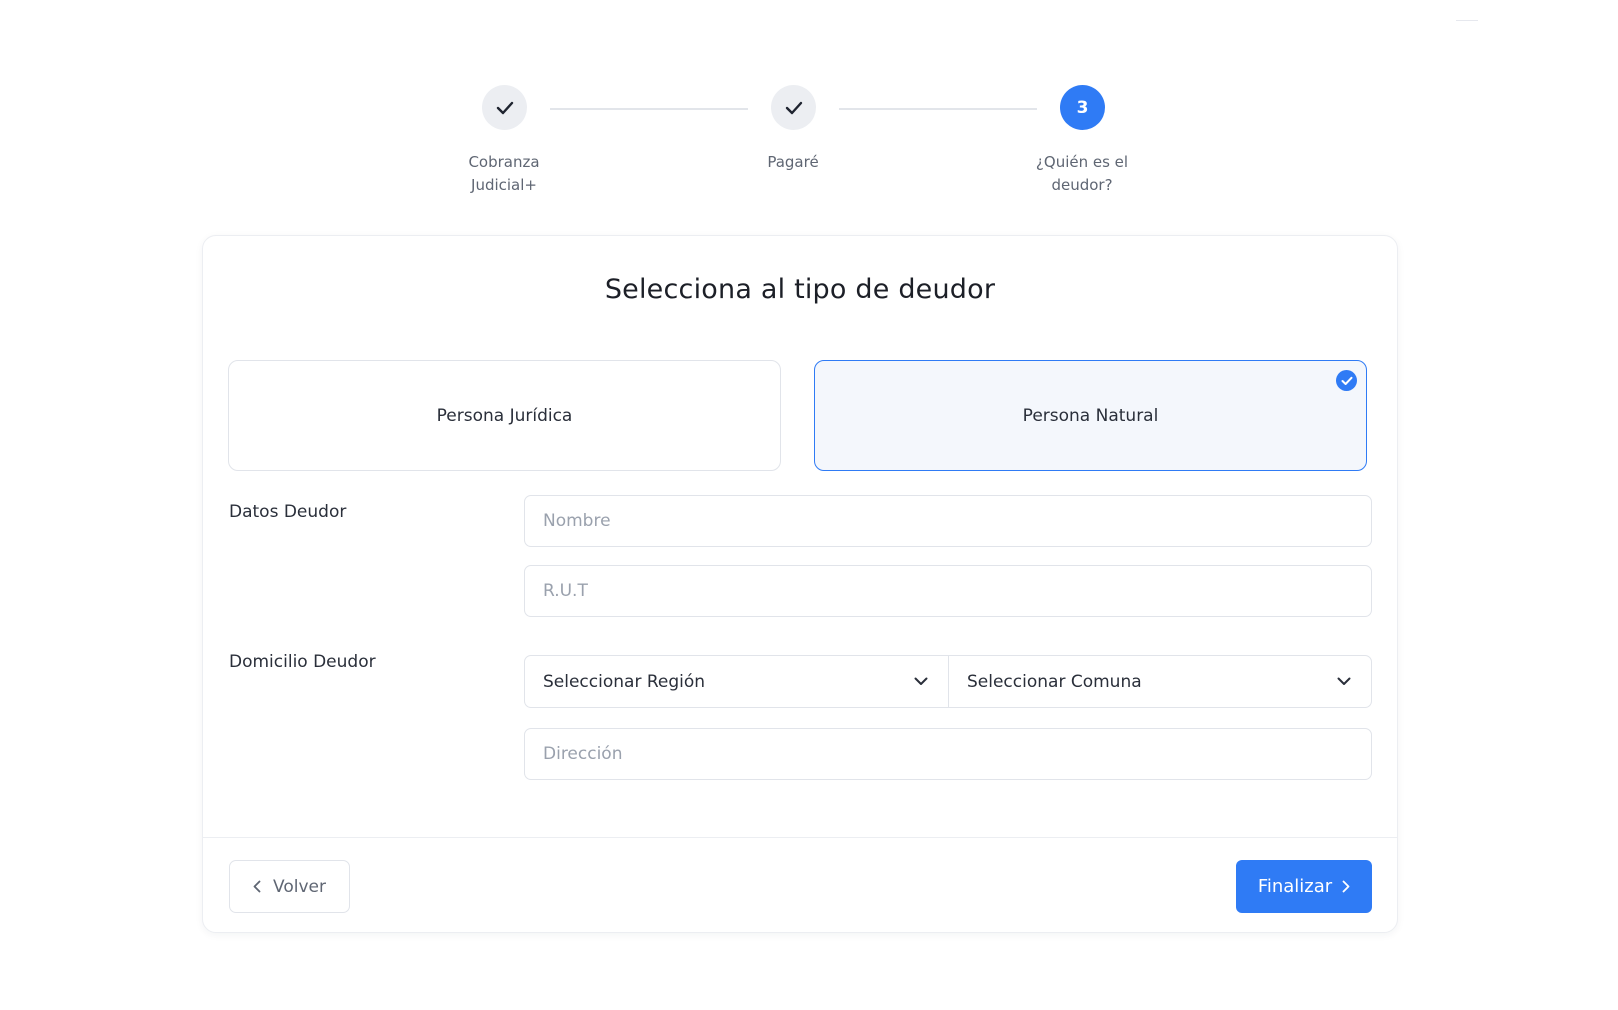 This screenshot has width=1618, height=1010. I want to click on finalizar-button: Finalizar, so click(1304, 886).